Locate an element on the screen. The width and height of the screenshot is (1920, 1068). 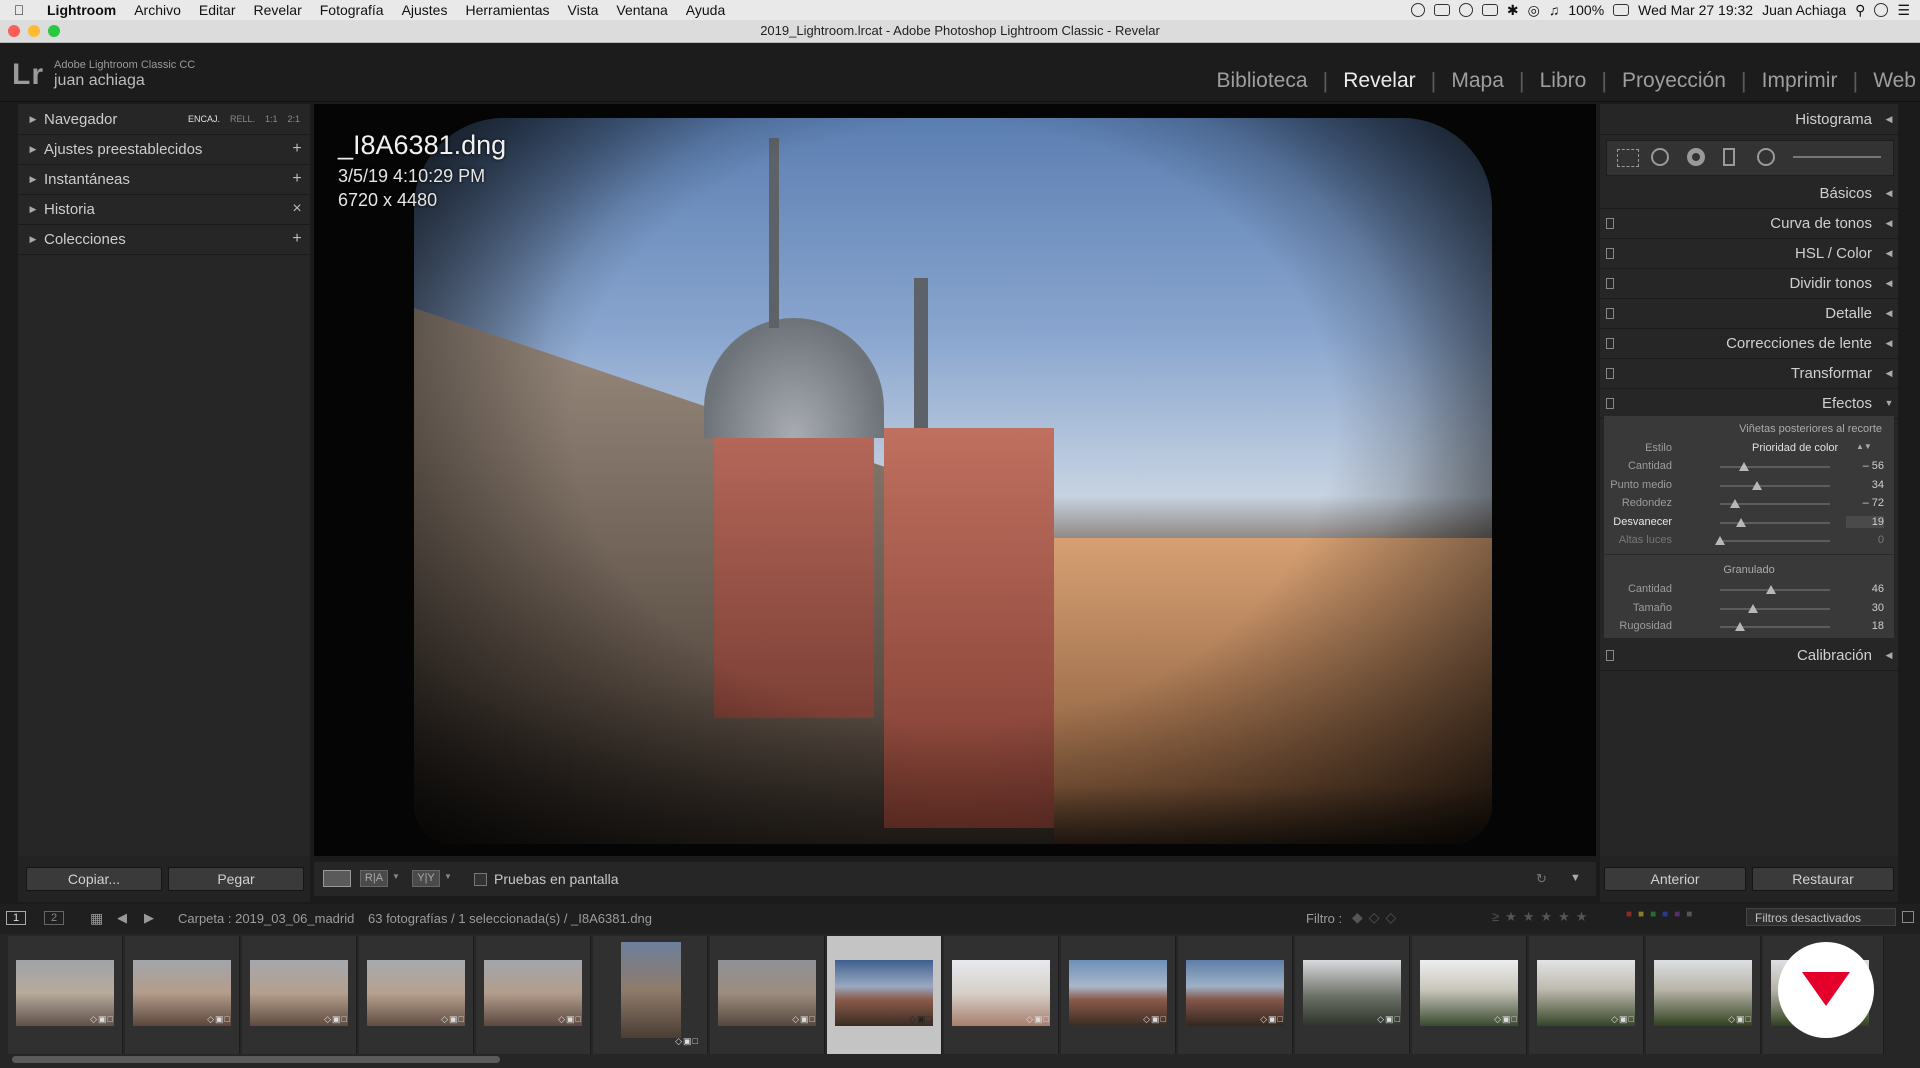
vignette-roundness-slider-knob is located at coordinates (1735, 503).